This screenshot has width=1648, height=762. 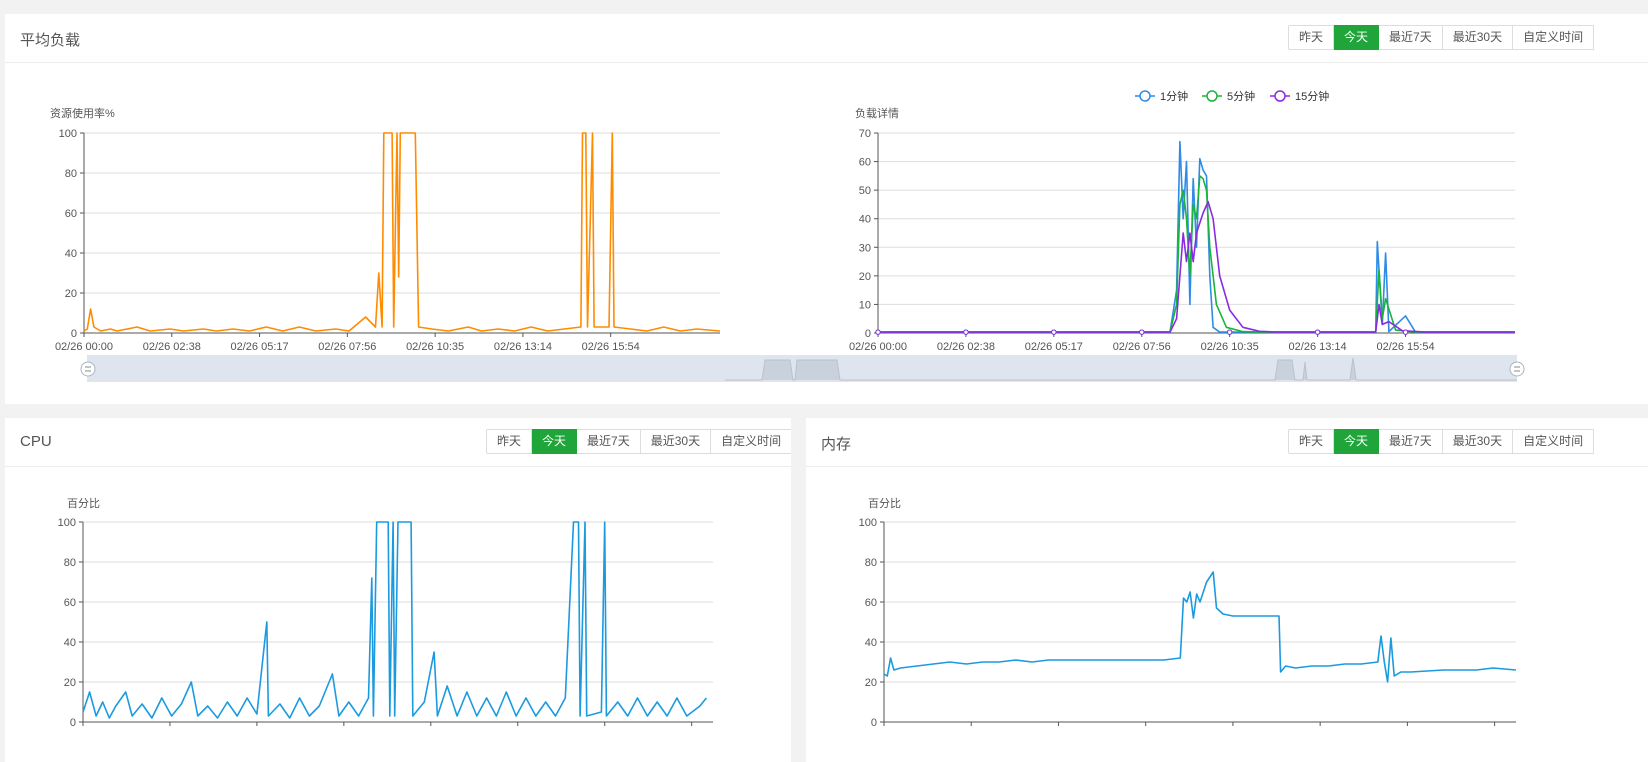 I want to click on y-tick-label: 50, so click(x=865, y=191).